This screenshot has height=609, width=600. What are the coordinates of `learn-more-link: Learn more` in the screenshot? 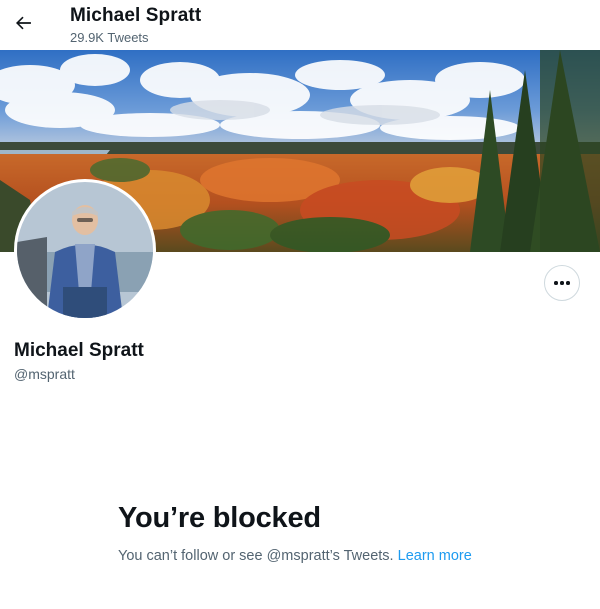 It's located at (435, 556).